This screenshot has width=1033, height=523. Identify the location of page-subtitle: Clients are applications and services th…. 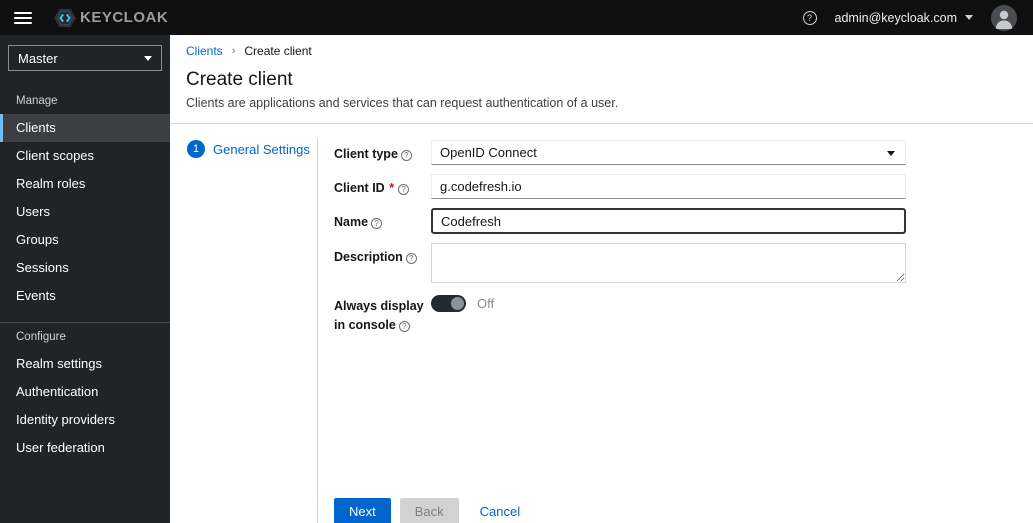
(402, 103).